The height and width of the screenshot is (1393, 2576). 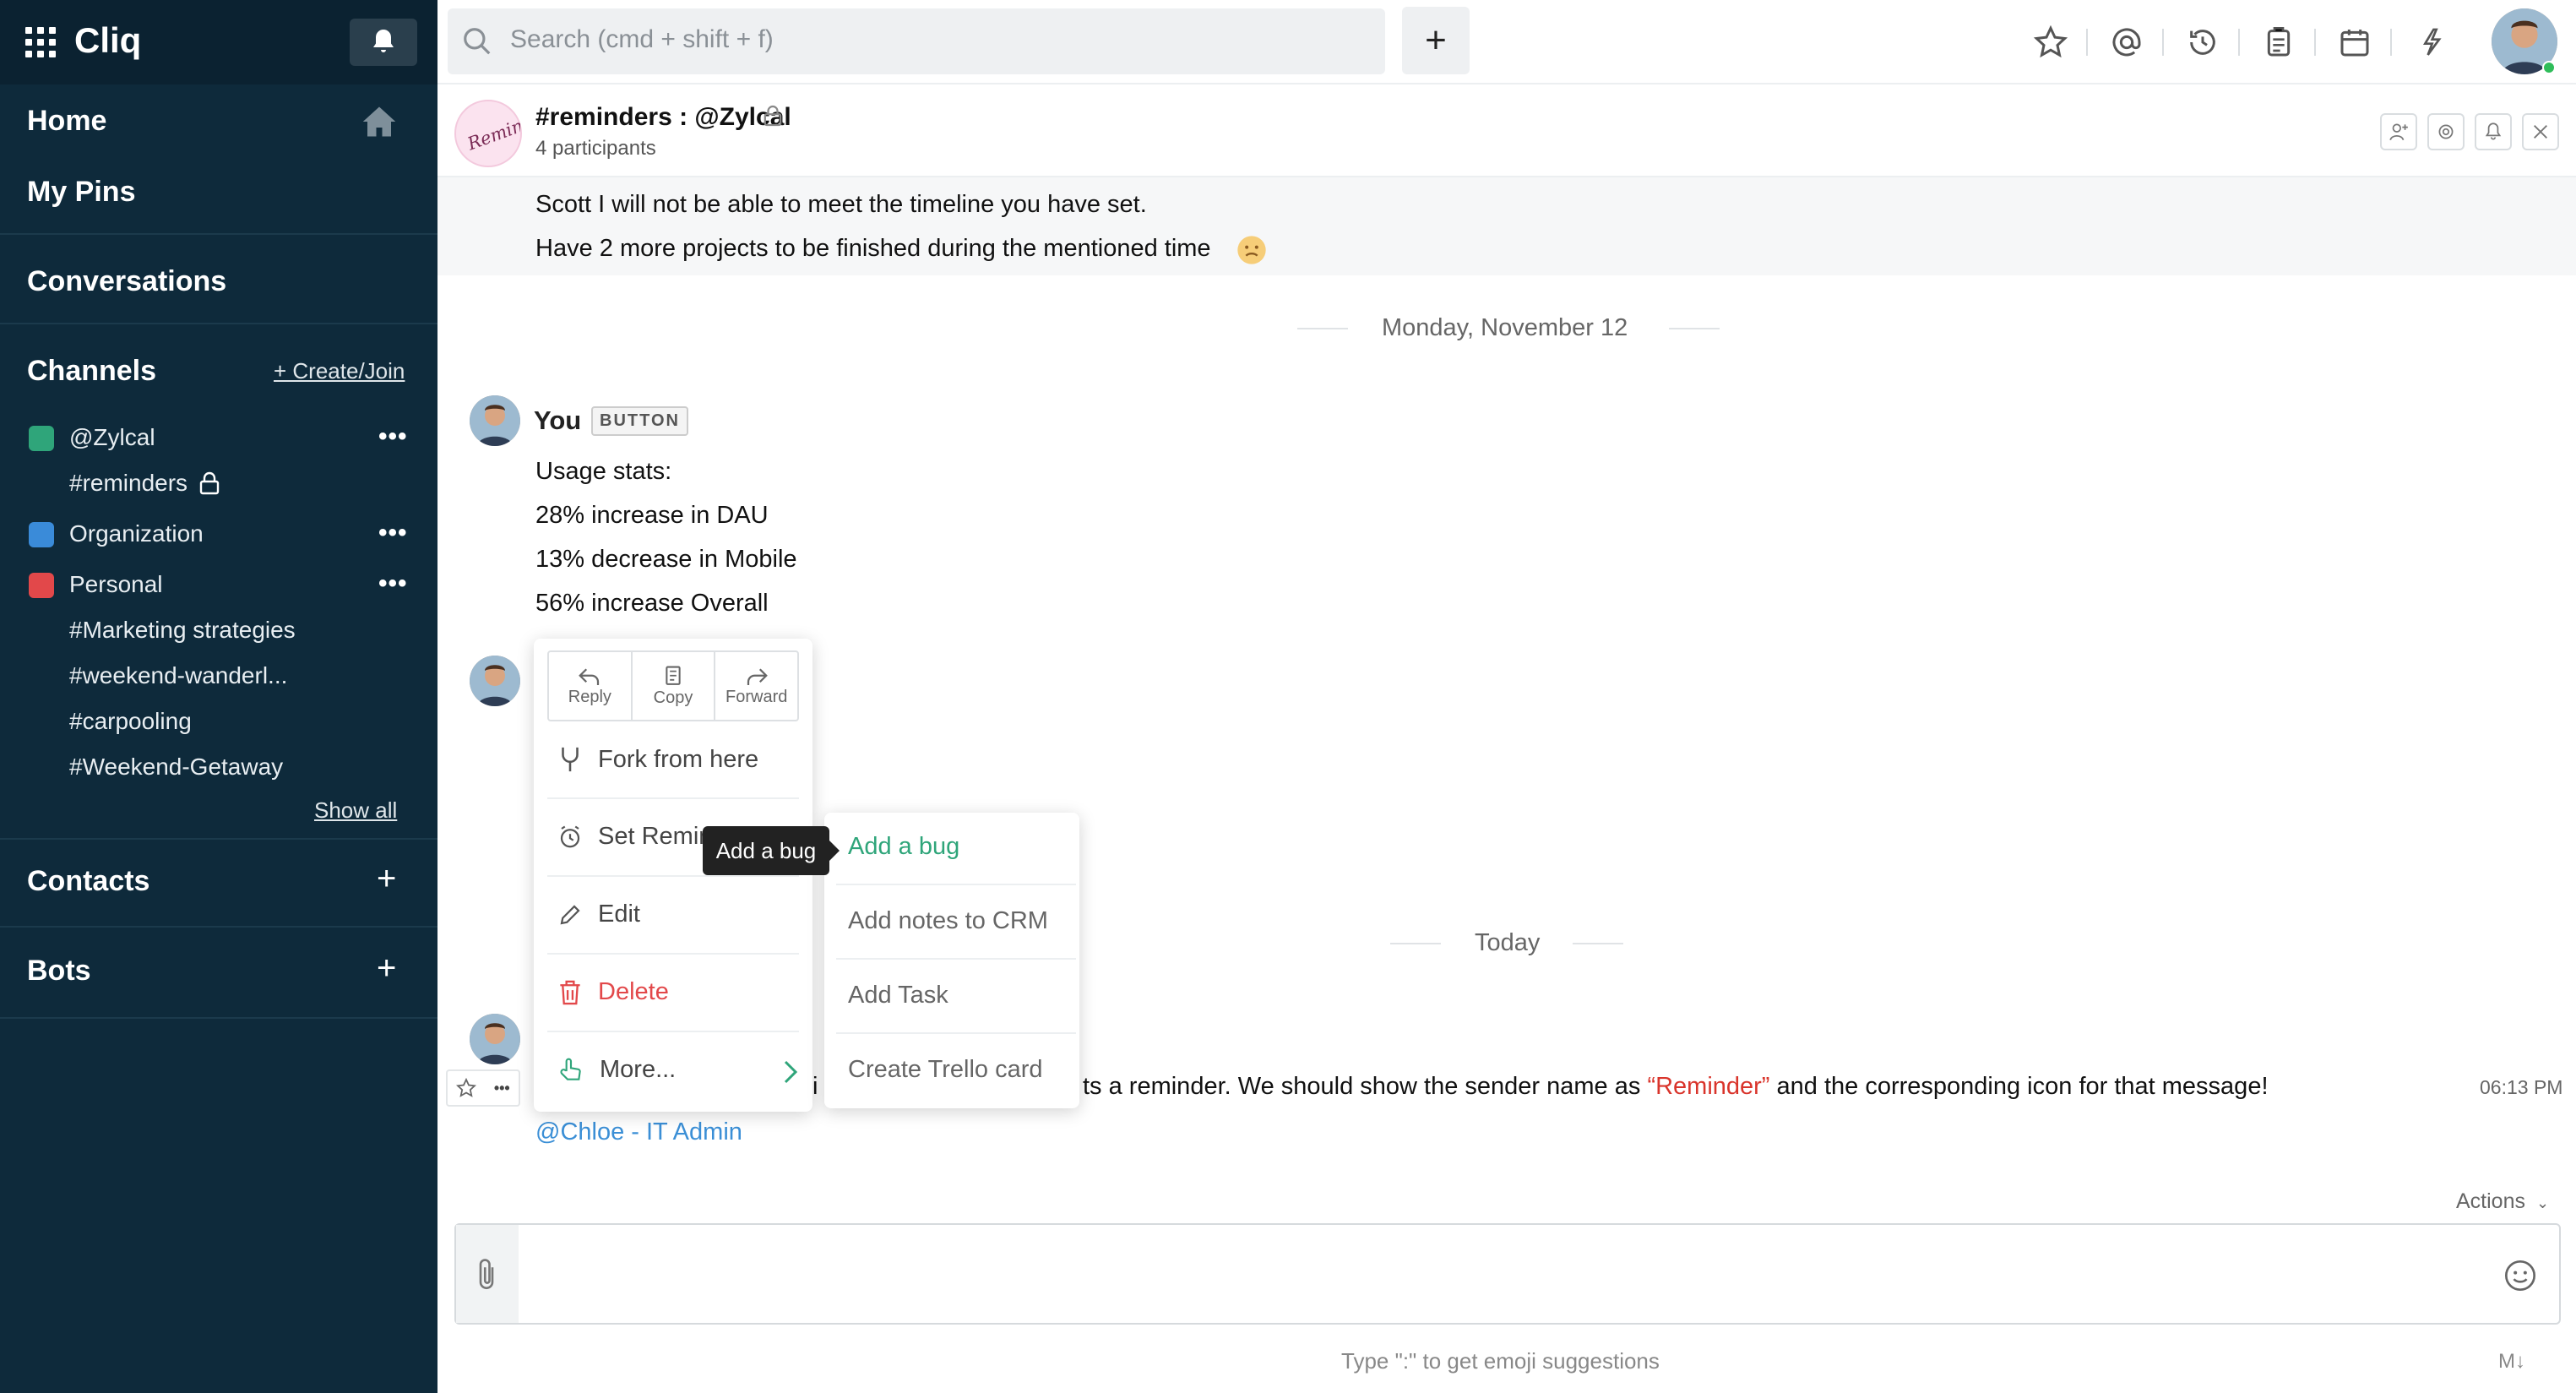 What do you see at coordinates (1436, 40) in the screenshot?
I see `new-button: +` at bounding box center [1436, 40].